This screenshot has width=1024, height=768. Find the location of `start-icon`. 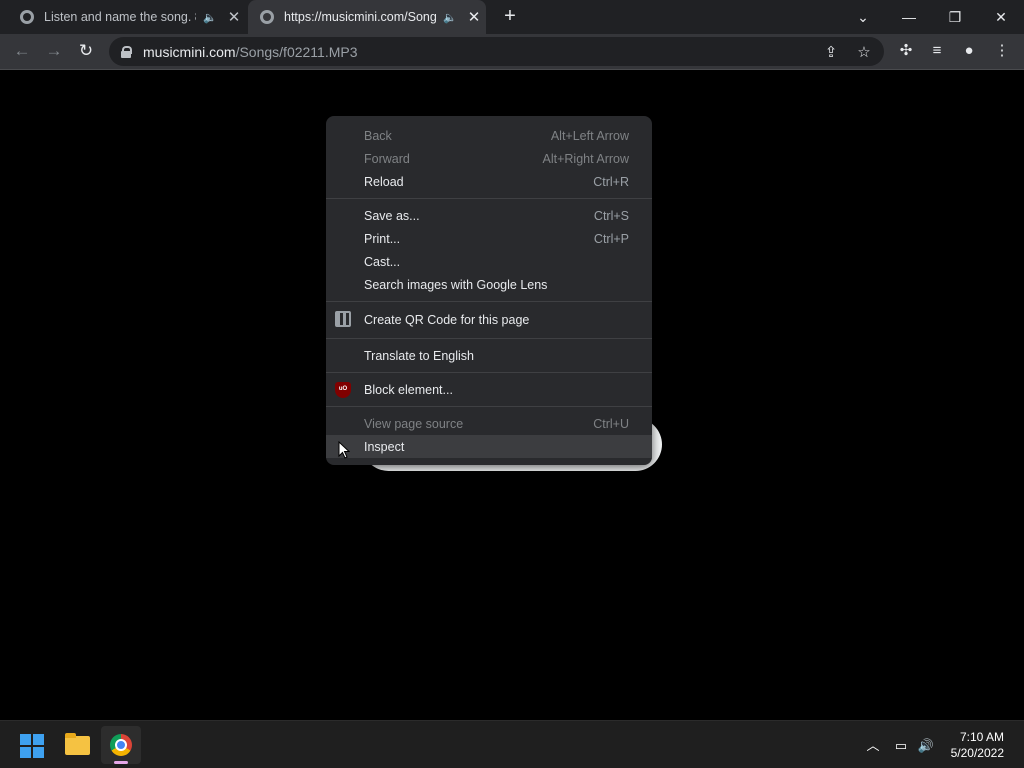

start-icon is located at coordinates (32, 746).